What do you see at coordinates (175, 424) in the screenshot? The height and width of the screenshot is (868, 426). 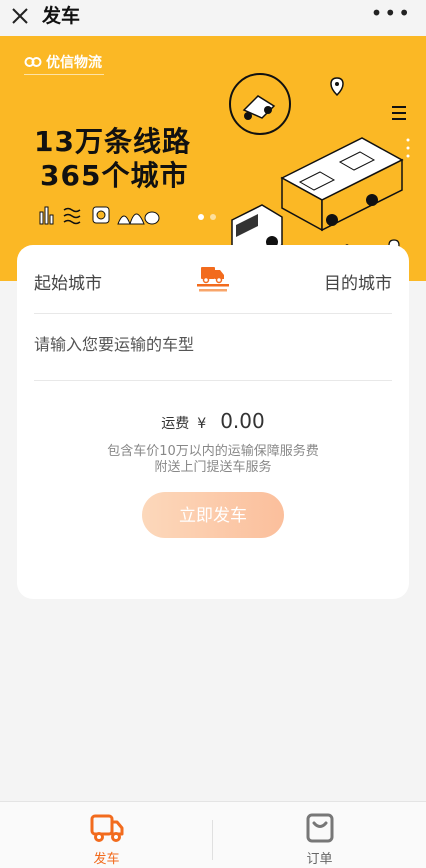 I see `fee-label: 运费` at bounding box center [175, 424].